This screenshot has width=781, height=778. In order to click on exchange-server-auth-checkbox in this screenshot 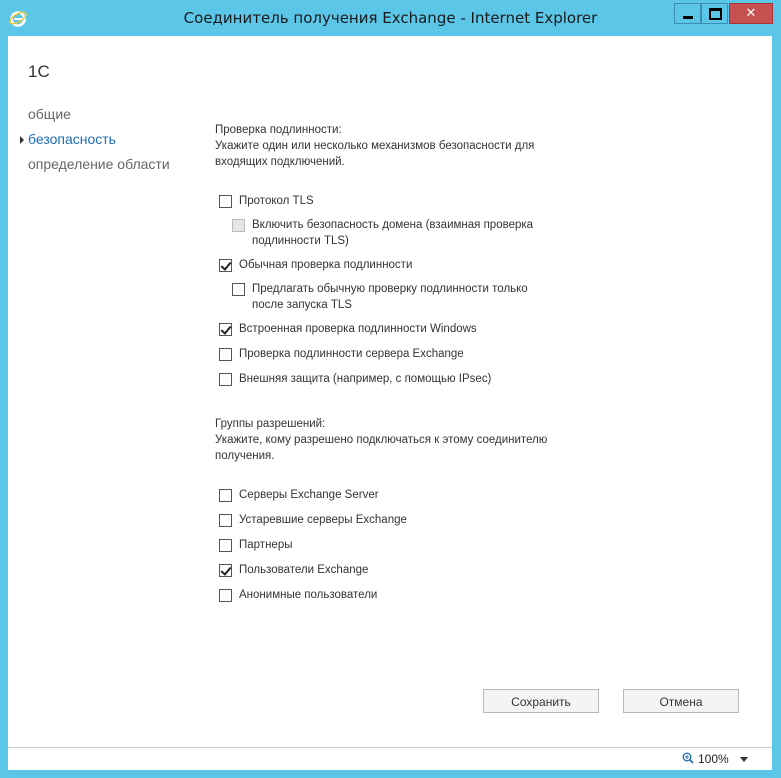, I will do `click(225, 354)`.